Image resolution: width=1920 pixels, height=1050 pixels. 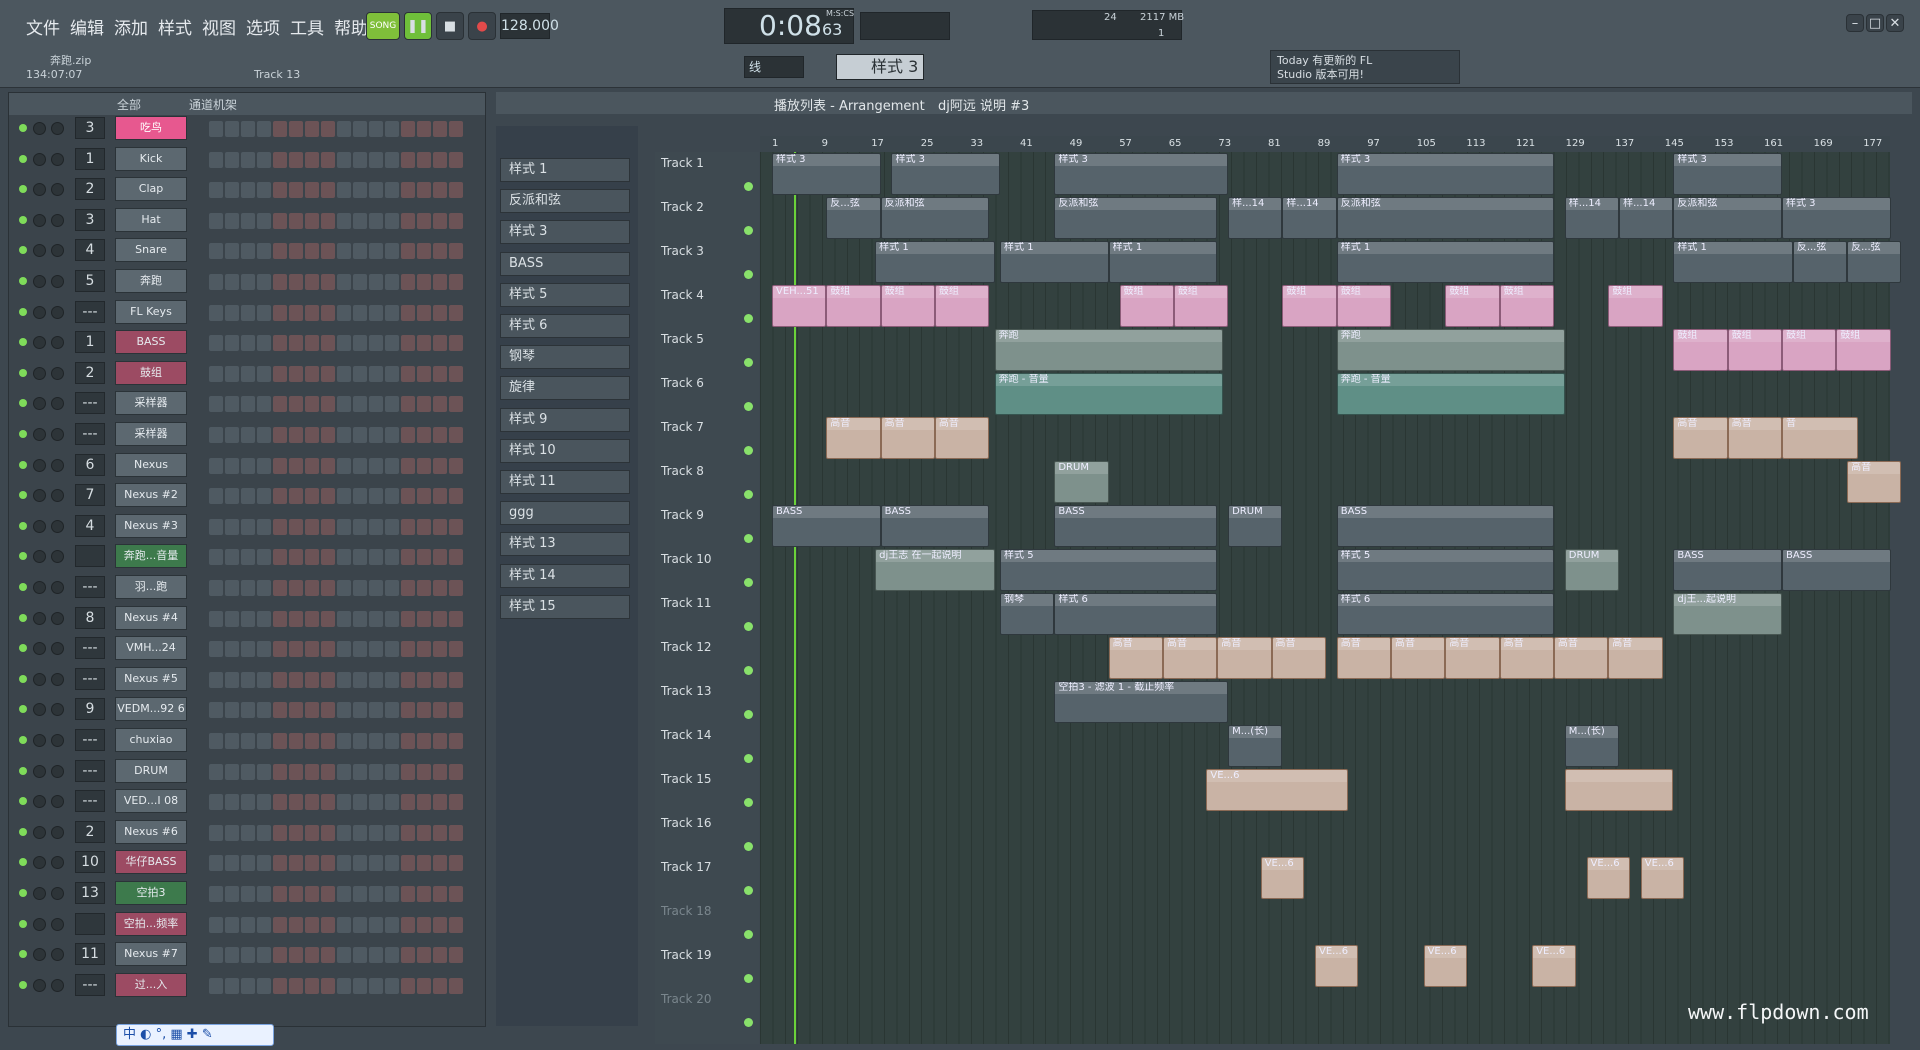 I want to click on playlist-clip, so click(x=1619, y=790).